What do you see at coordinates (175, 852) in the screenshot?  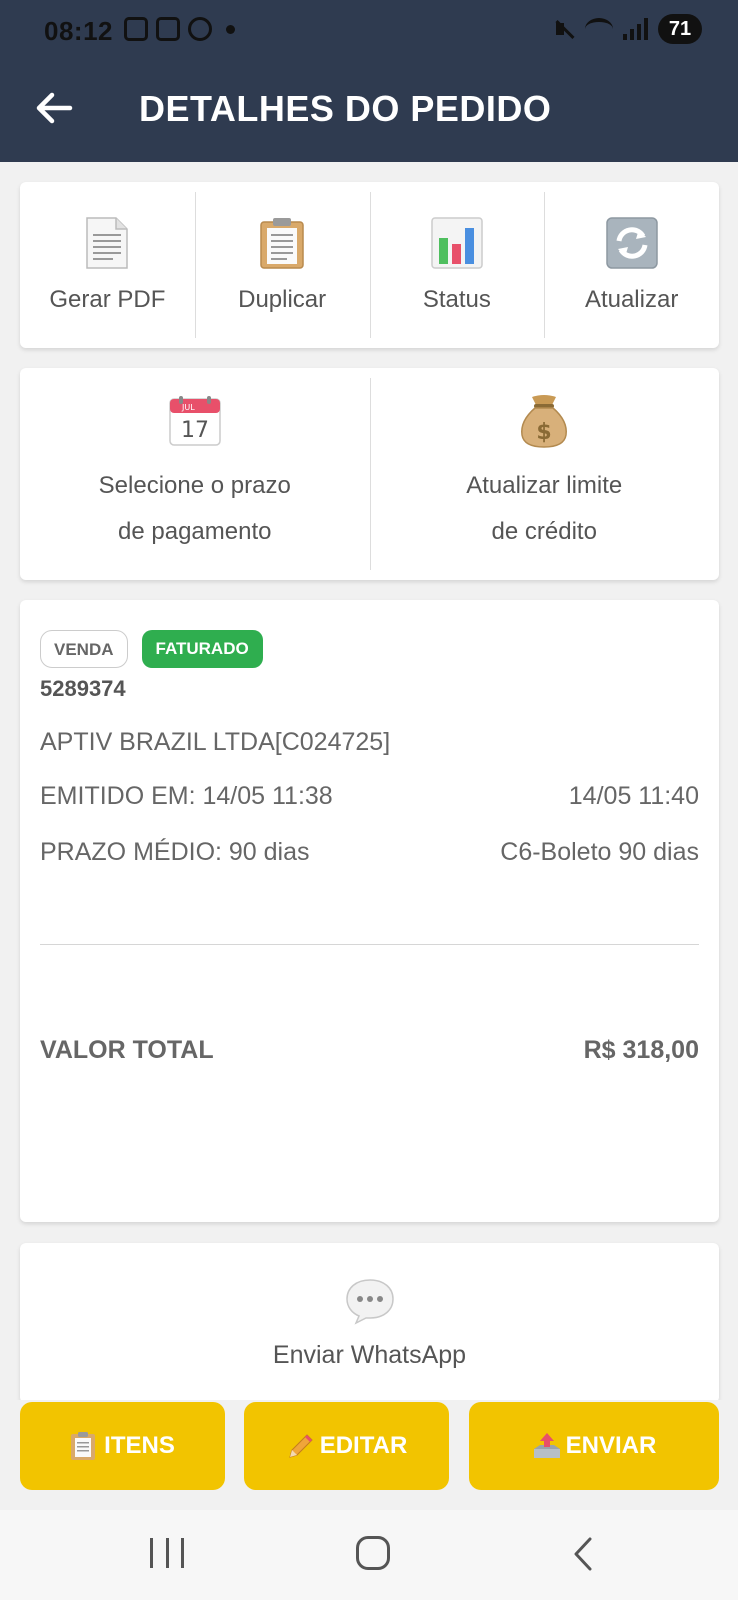 I see `prazo-medio-label: PRAZO MÉDIO: 90 dias` at bounding box center [175, 852].